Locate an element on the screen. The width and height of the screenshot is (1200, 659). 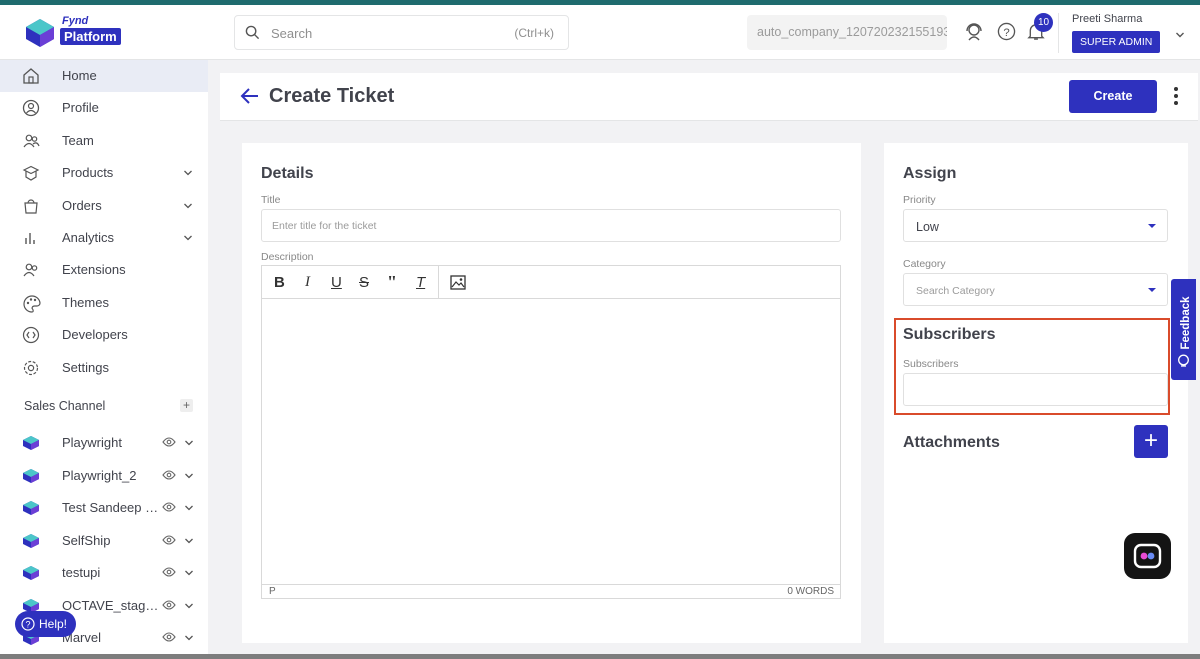
sidebar-item-label: Extensions is located at coordinates (94, 269).